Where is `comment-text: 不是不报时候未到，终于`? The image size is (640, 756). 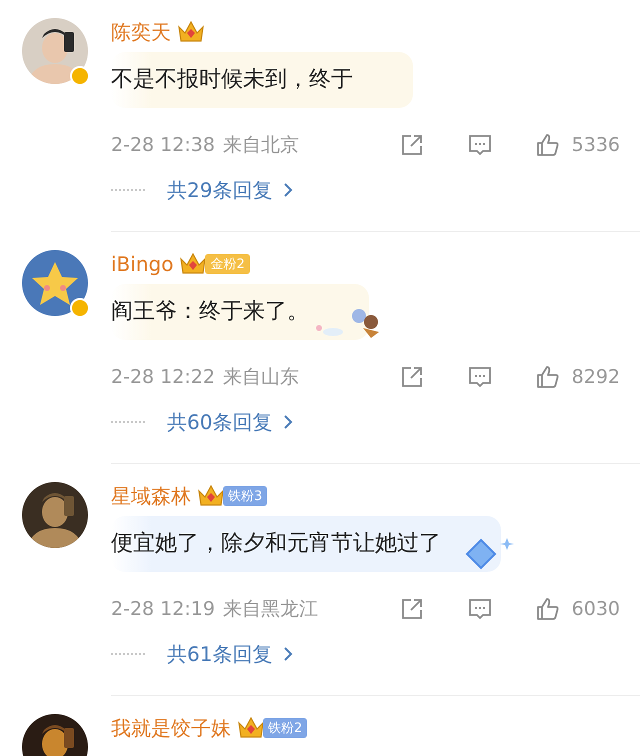 comment-text: 不是不报时候未到，终于 is located at coordinates (262, 80).